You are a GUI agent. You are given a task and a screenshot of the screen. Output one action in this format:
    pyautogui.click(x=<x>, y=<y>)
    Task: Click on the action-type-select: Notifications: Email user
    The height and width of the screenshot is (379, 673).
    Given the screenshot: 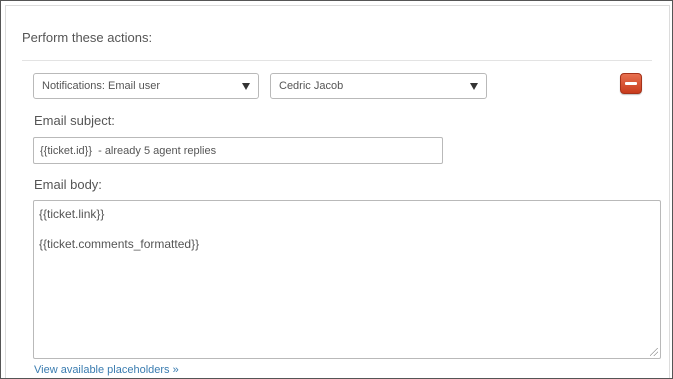 What is the action you would take?
    pyautogui.click(x=146, y=86)
    